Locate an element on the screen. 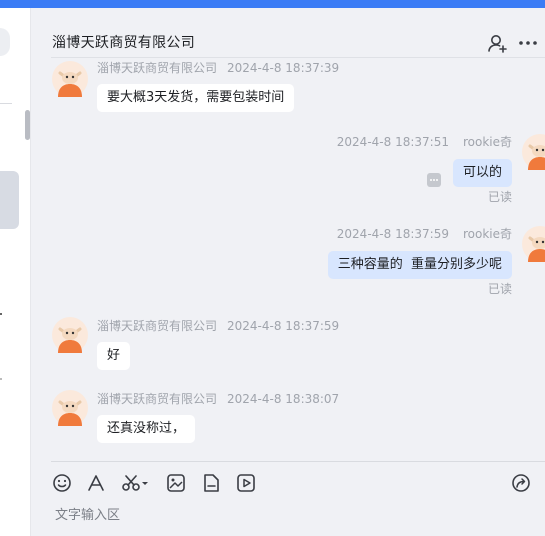  message-bubble: 还真没称过， is located at coordinates (146, 429).